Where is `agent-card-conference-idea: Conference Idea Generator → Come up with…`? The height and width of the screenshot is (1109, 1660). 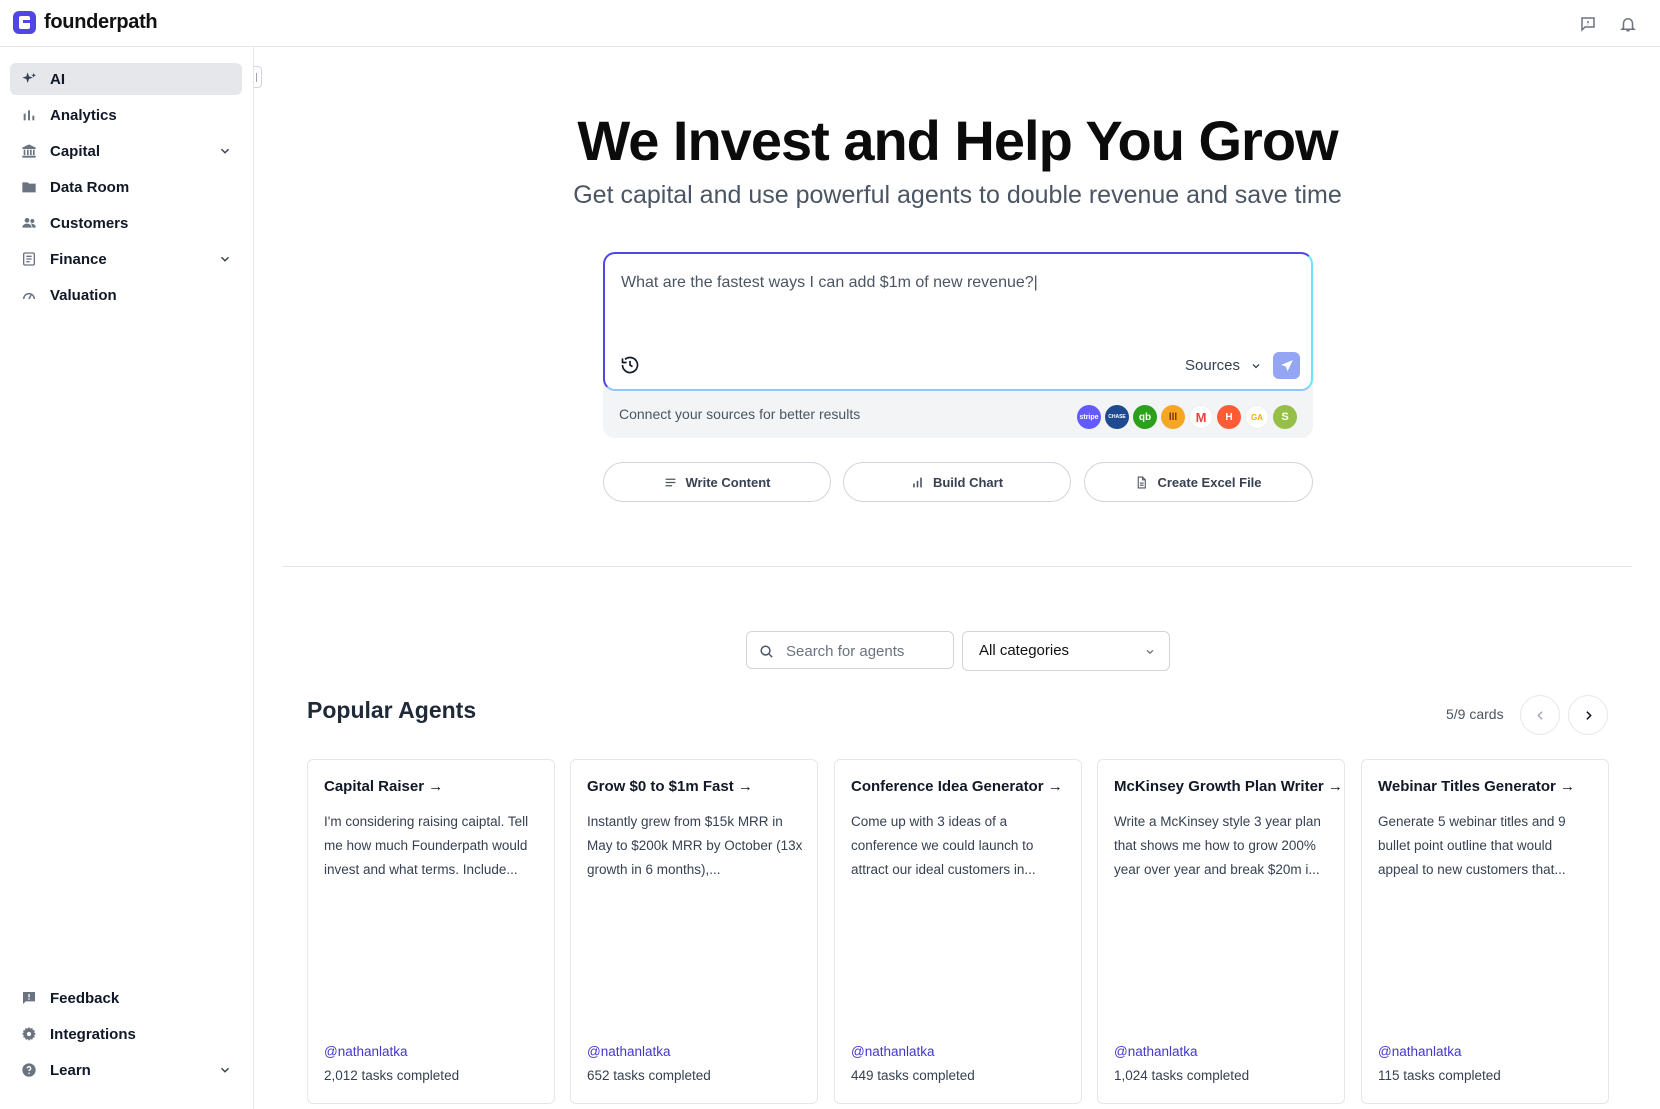
agent-card-conference-idea: Conference Idea Generator → Come up with… is located at coordinates (958, 931).